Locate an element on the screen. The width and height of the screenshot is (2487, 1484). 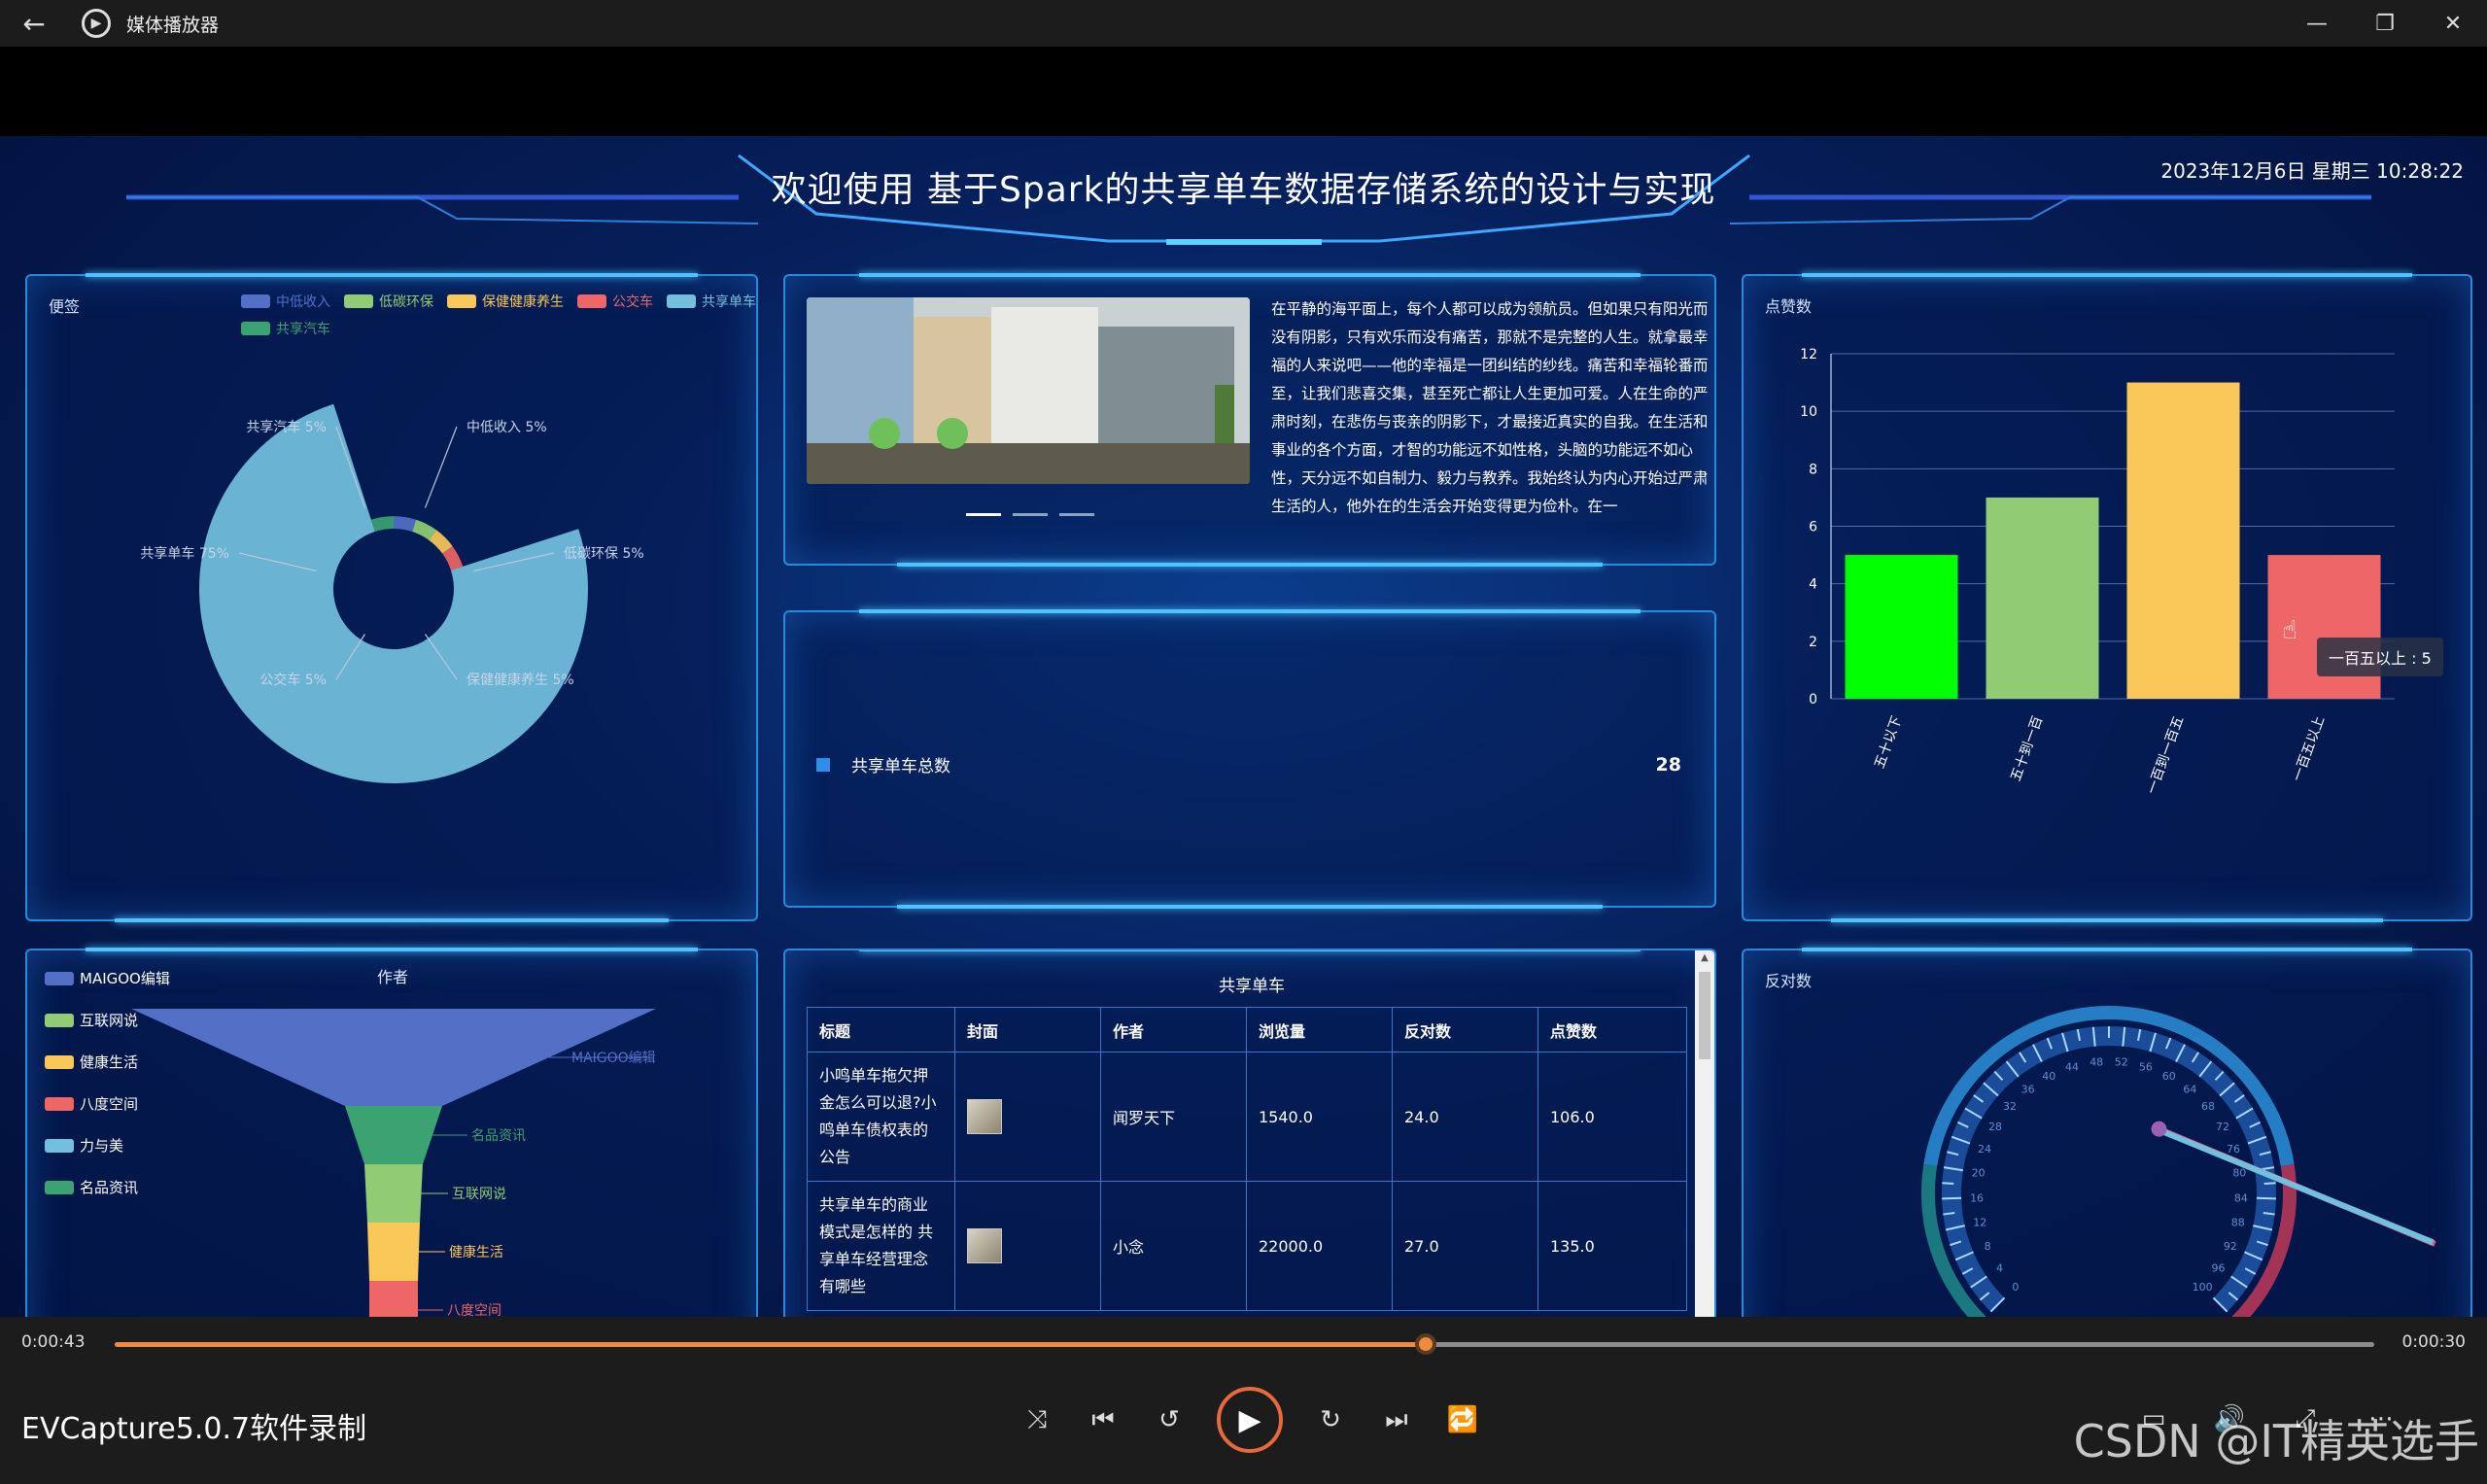
table-scrollbar: ▲ ▼ is located at coordinates (1704, 1133).